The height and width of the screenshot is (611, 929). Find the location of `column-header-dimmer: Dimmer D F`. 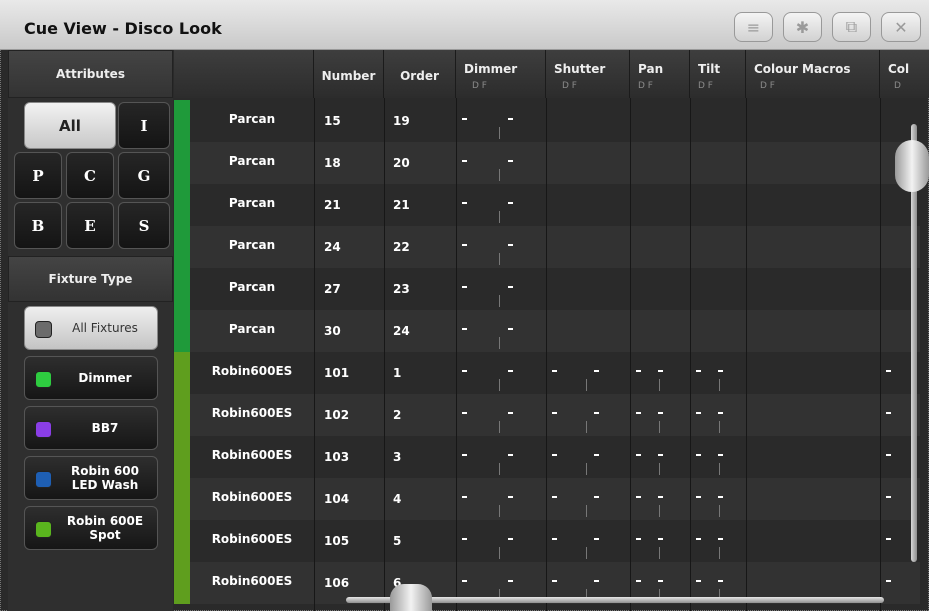

column-header-dimmer: Dimmer D F is located at coordinates (501, 74).